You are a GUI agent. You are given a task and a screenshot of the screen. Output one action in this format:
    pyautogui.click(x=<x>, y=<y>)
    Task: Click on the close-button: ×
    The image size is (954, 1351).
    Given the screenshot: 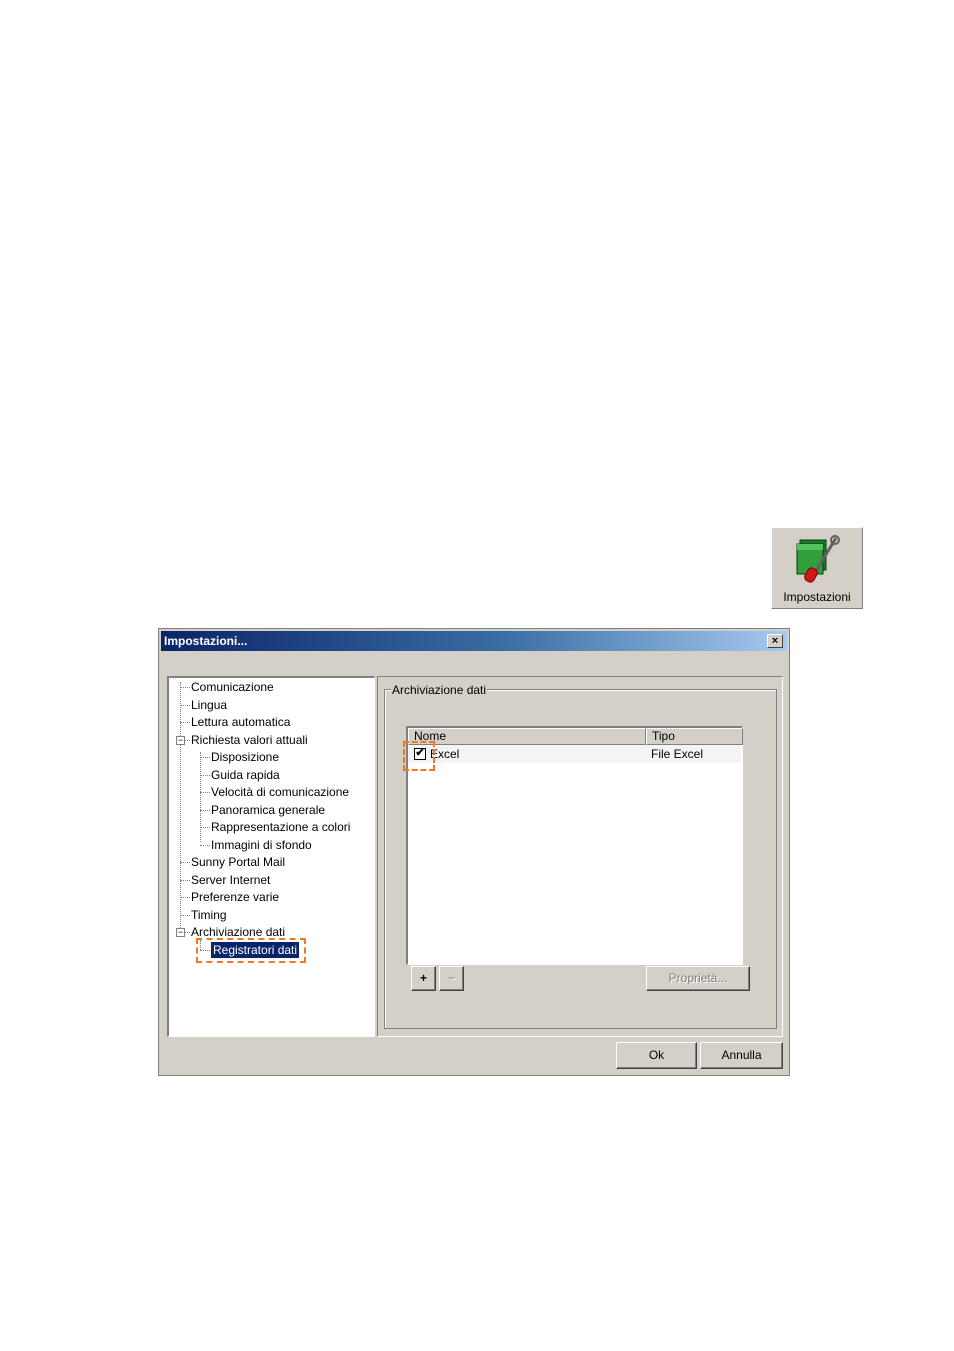 What is the action you would take?
    pyautogui.click(x=775, y=641)
    